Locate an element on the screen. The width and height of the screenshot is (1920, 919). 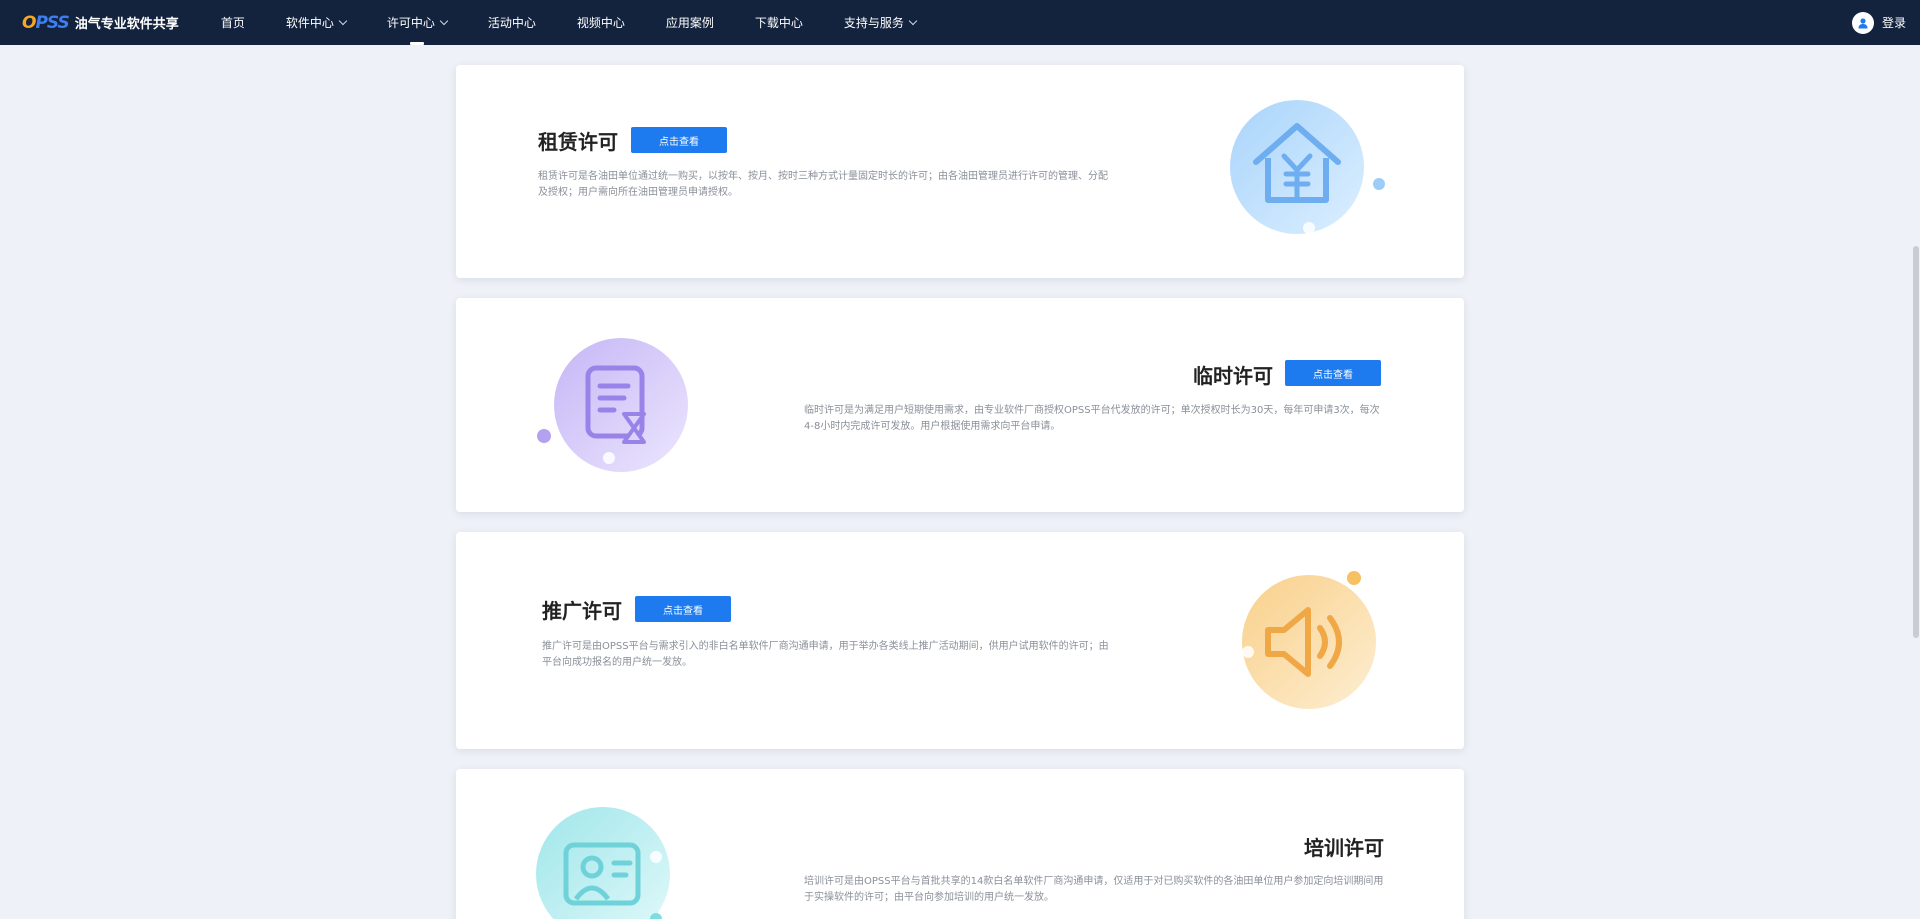
nav-item-label: 下载中心 is located at coordinates (778, 23).